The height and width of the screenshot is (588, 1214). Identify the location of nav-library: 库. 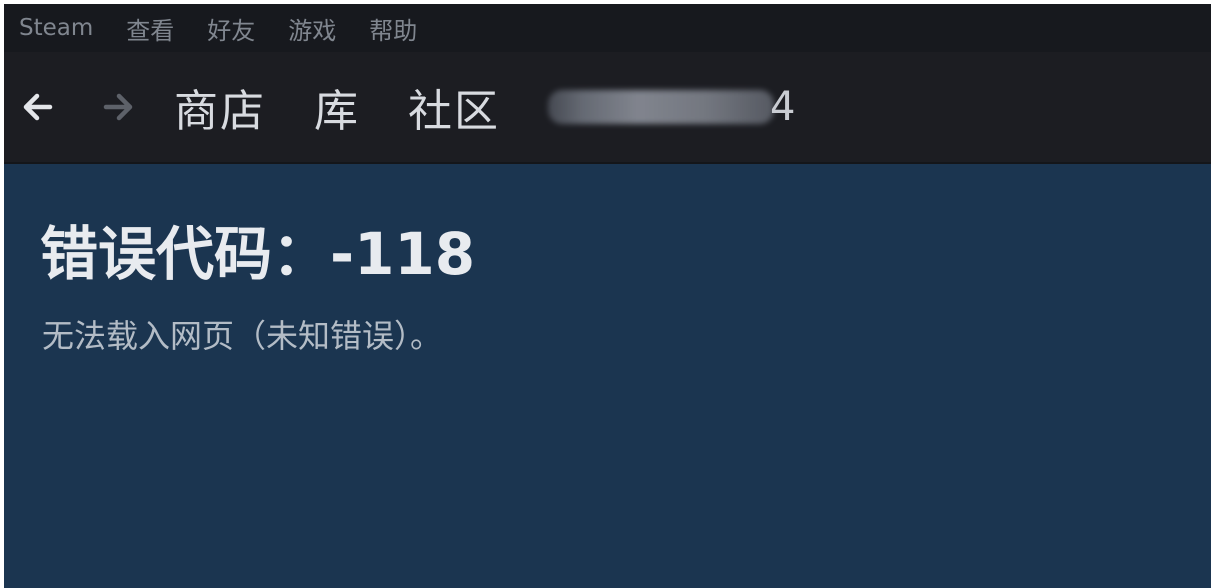
(337, 107).